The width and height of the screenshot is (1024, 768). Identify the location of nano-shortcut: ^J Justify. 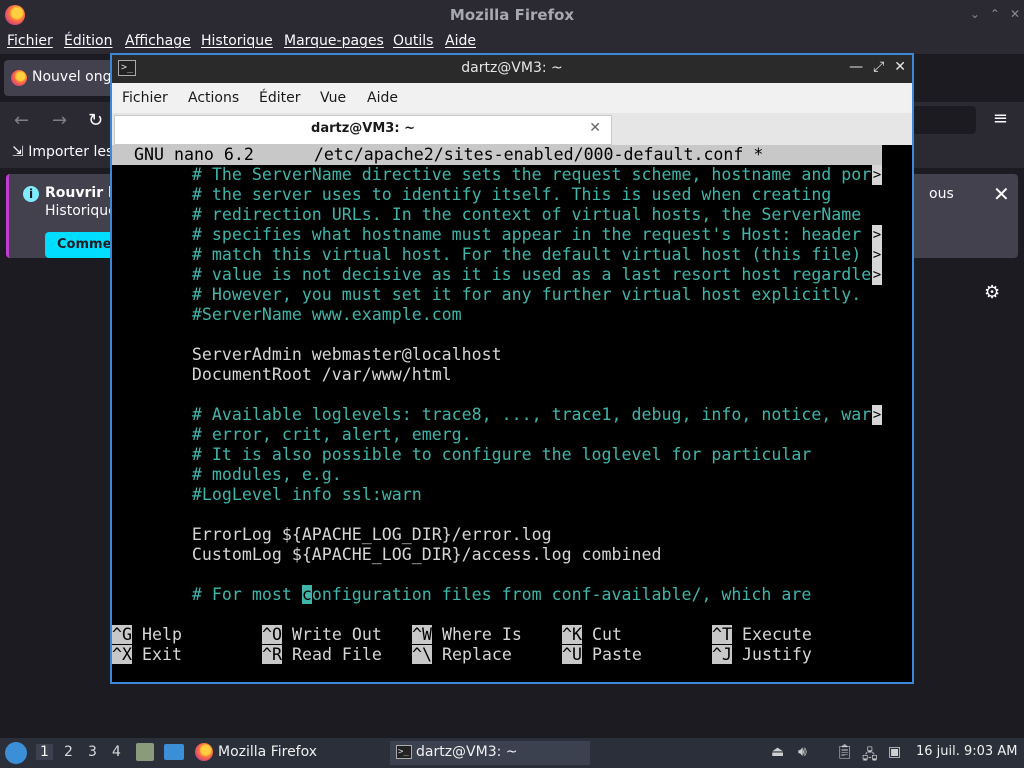
(762, 655).